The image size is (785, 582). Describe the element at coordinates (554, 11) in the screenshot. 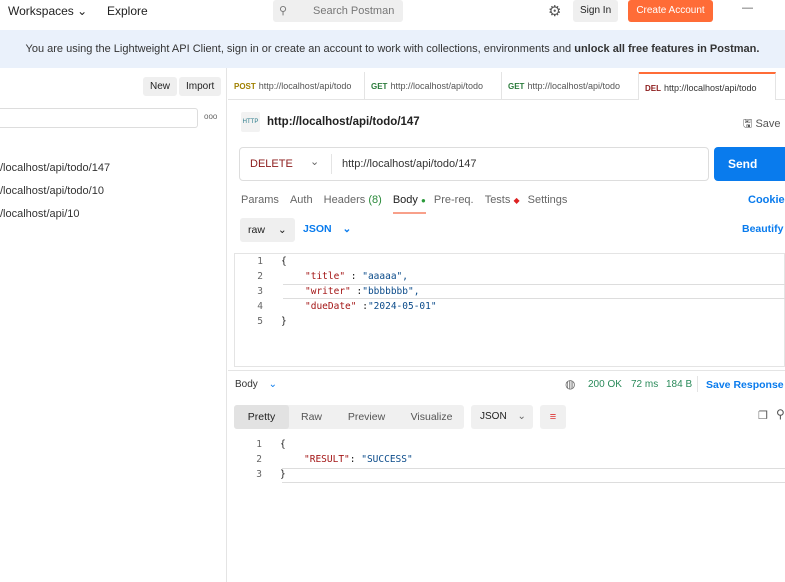

I see `gear-icon: ⚙` at that location.